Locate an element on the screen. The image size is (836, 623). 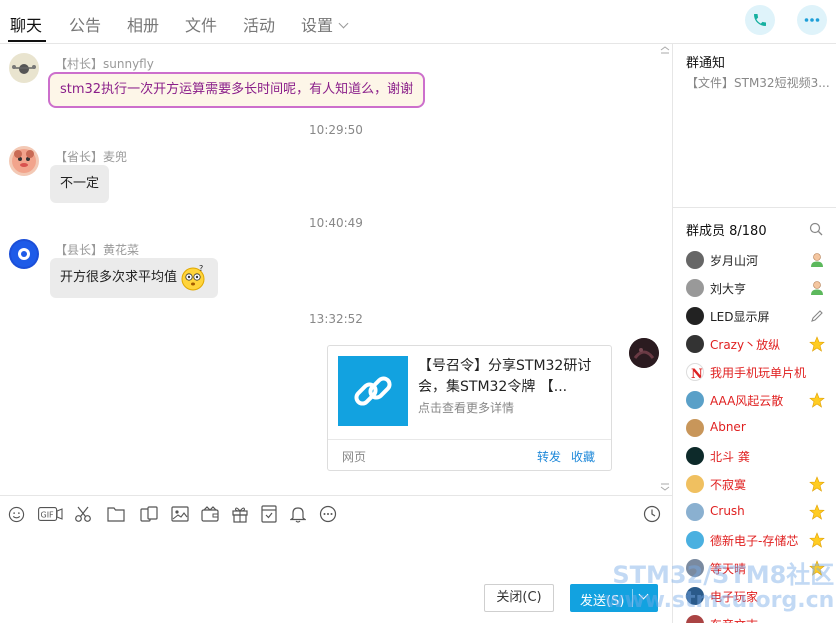
member-name: 不寂寞 is located at coordinates (728, 485).